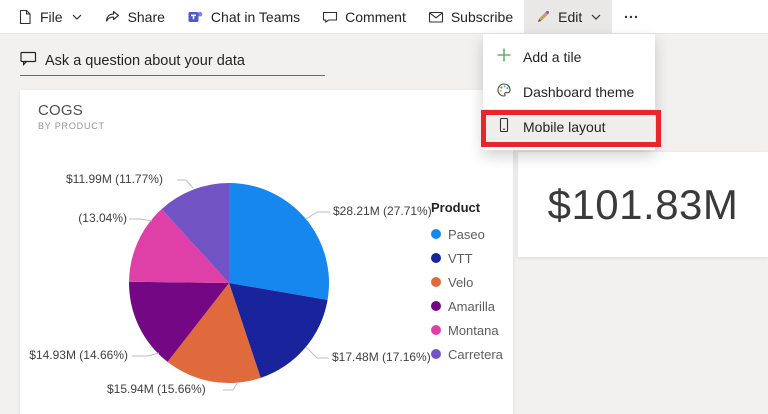 This screenshot has height=414, width=768. I want to click on share-button: Share, so click(134, 16).